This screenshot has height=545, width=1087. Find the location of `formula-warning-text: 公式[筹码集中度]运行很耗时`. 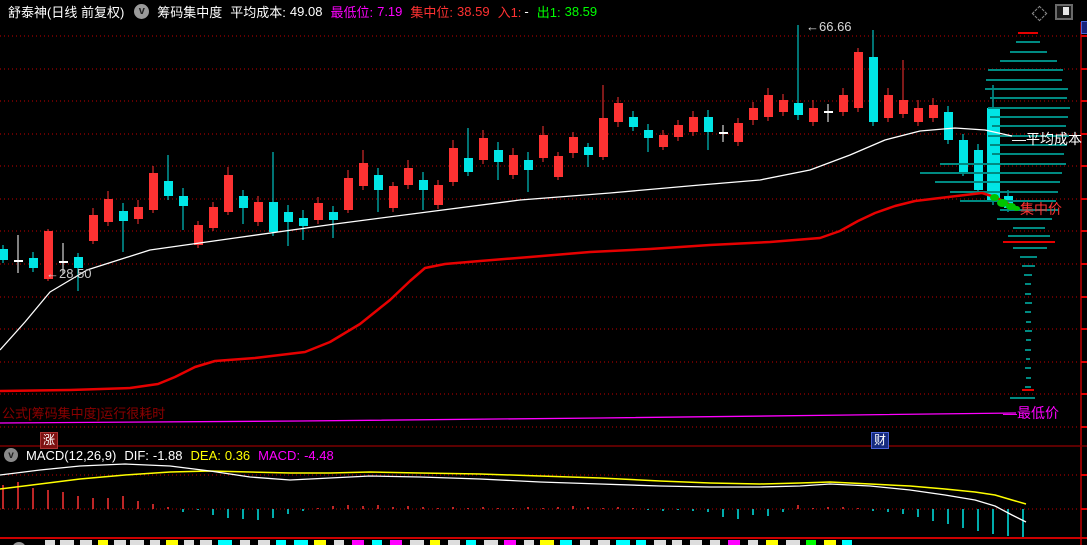

formula-warning-text: 公式[筹码集中度]运行很耗时 is located at coordinates (84, 413).